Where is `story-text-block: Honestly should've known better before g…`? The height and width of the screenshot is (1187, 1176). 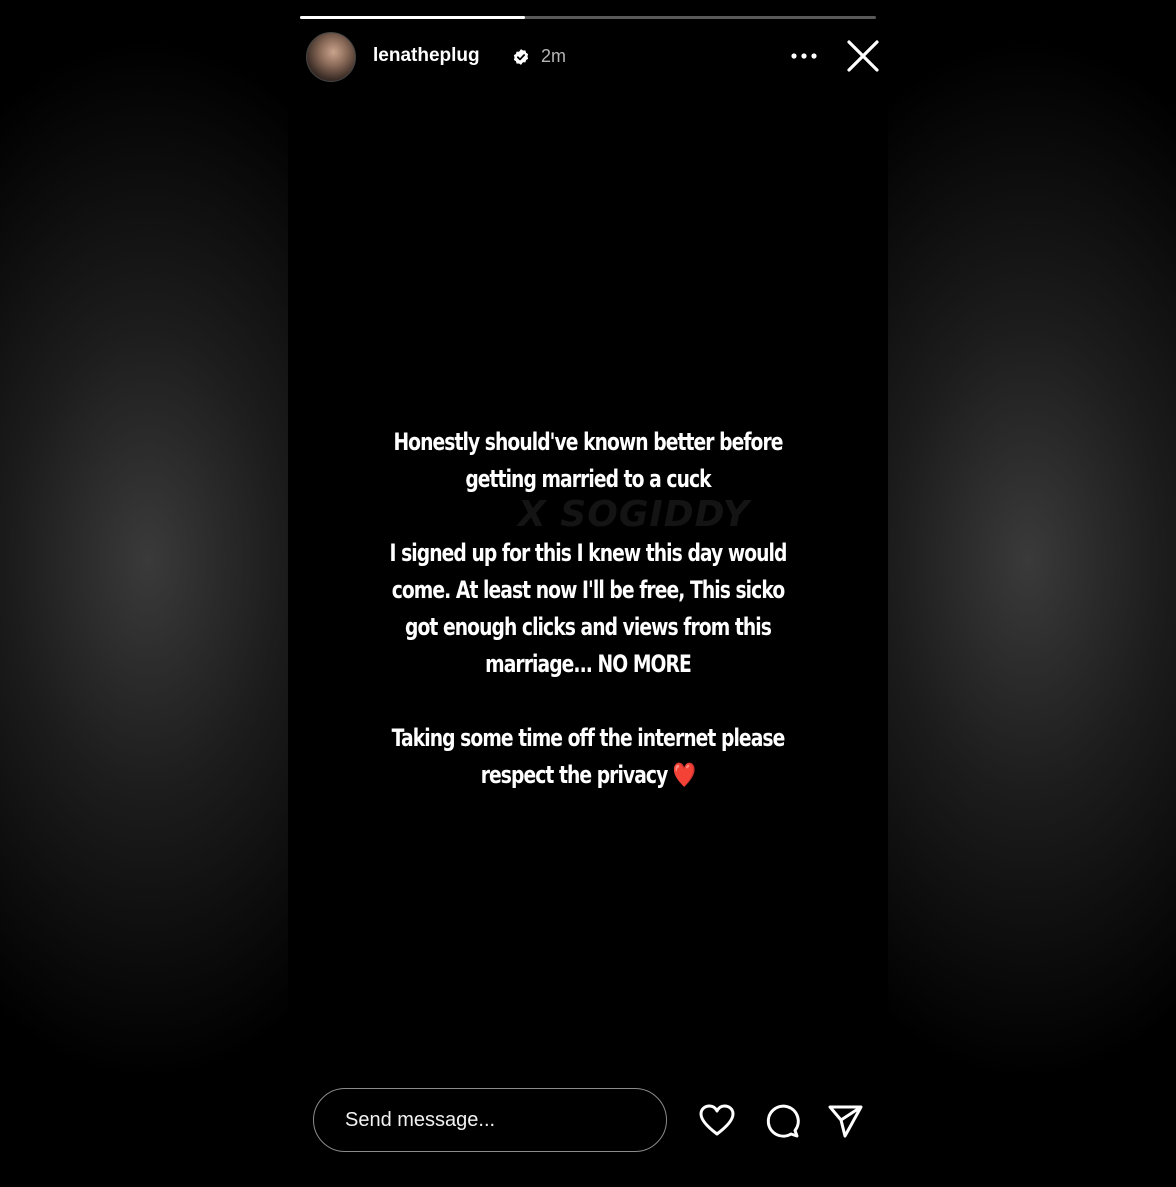 story-text-block: Honestly should've known better before g… is located at coordinates (587, 627).